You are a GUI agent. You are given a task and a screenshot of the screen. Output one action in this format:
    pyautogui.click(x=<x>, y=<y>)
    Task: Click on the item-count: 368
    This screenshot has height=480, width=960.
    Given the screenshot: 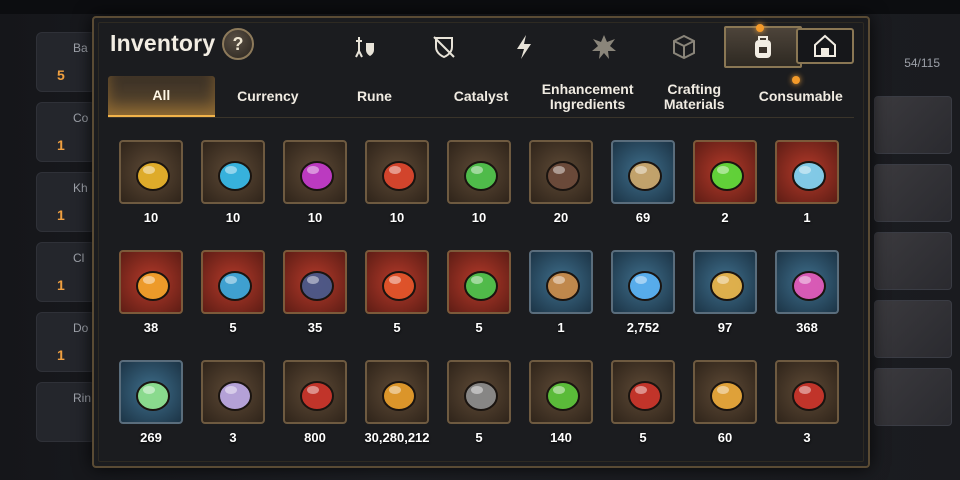 What is the action you would take?
    pyautogui.click(x=807, y=327)
    